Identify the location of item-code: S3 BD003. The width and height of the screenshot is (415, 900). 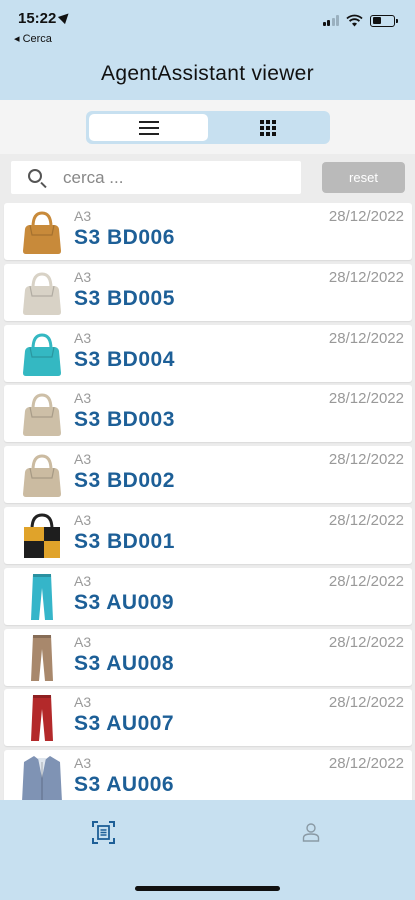
(124, 420).